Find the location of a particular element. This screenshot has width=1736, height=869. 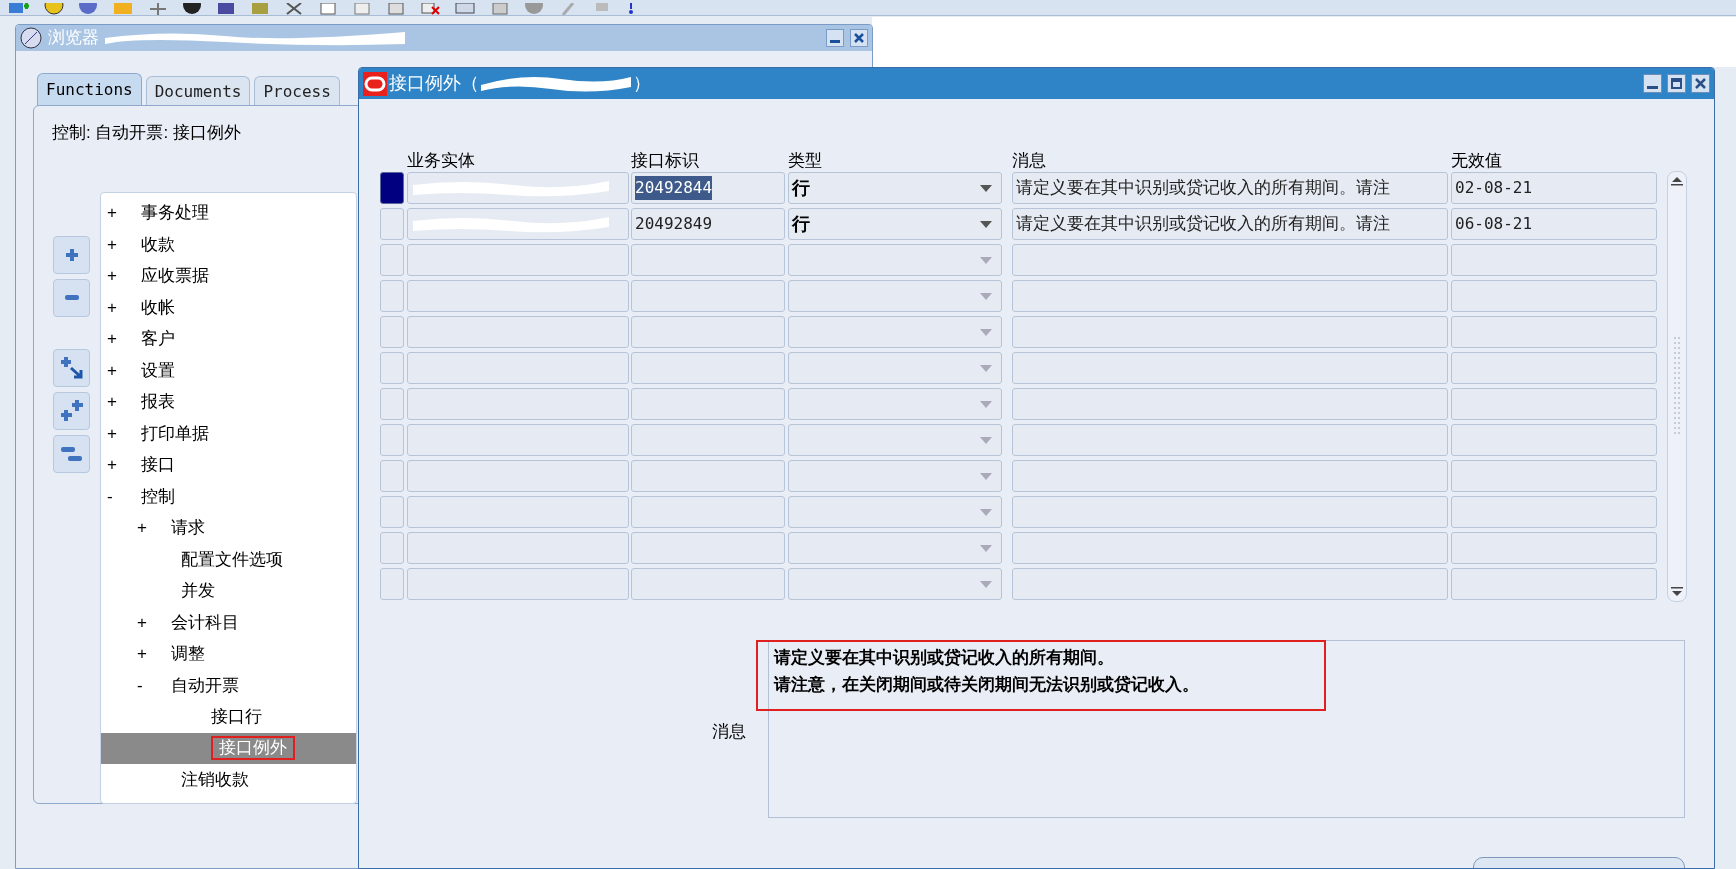

expand-all-button is located at coordinates (71, 411).